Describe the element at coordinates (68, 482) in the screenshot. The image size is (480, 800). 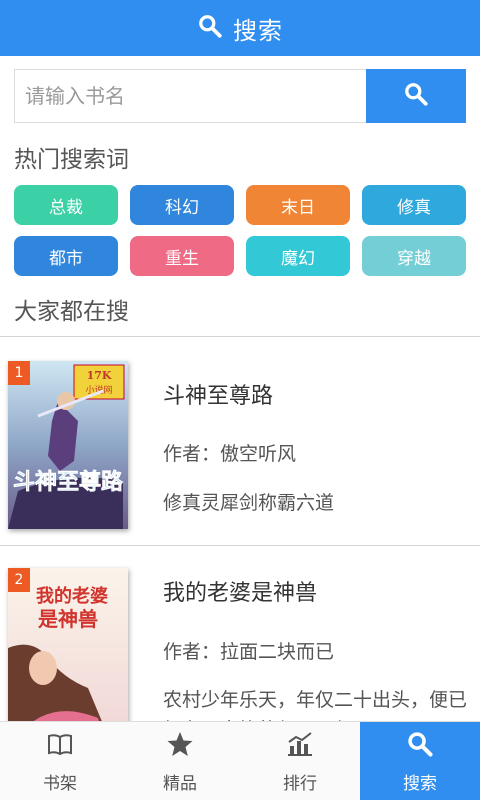
I see `svg-text: 斗神至尊路` at that location.